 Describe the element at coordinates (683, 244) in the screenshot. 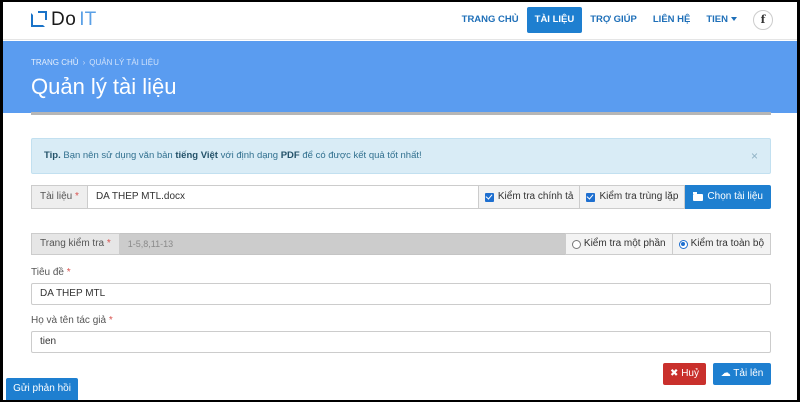

I see `full-radio` at that location.